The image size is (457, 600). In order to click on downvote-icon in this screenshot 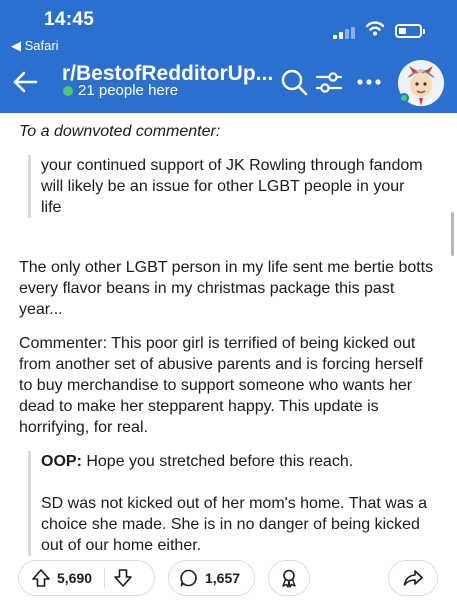, I will do `click(123, 578)`.